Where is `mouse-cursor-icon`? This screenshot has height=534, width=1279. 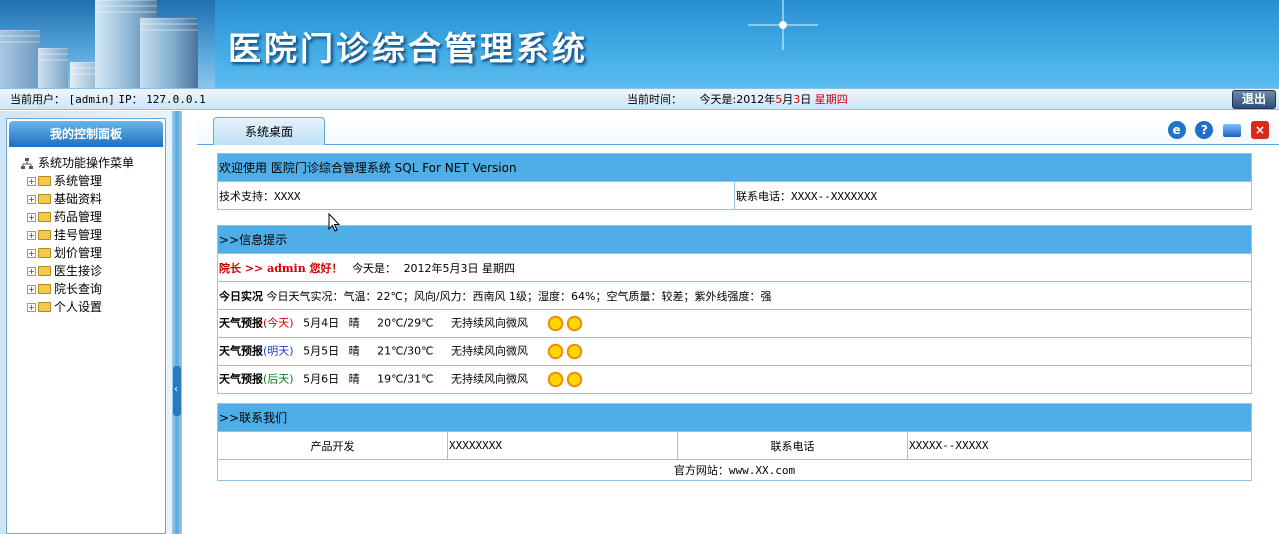 mouse-cursor-icon is located at coordinates (334, 222).